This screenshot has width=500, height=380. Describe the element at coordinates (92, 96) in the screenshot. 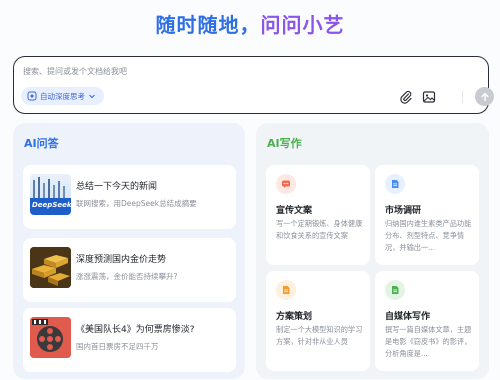

I see `chevron-down-icon` at that location.